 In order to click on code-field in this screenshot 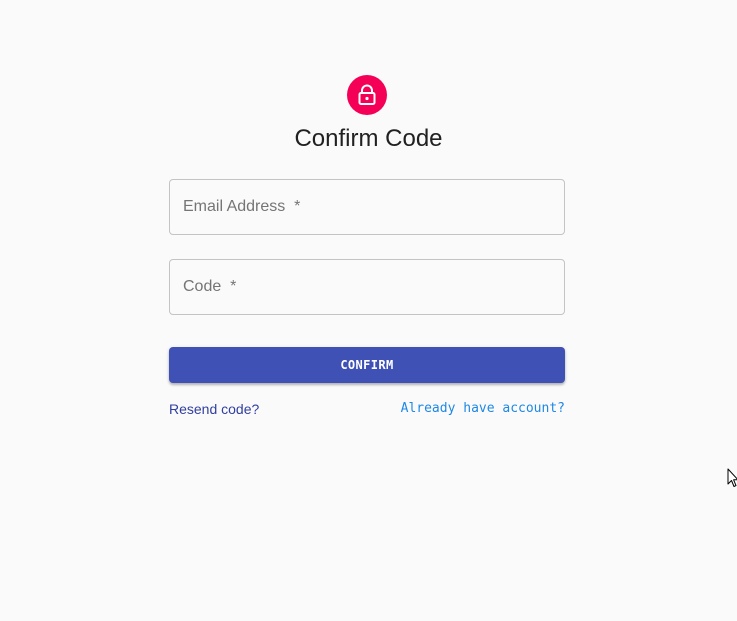, I will do `click(367, 287)`.